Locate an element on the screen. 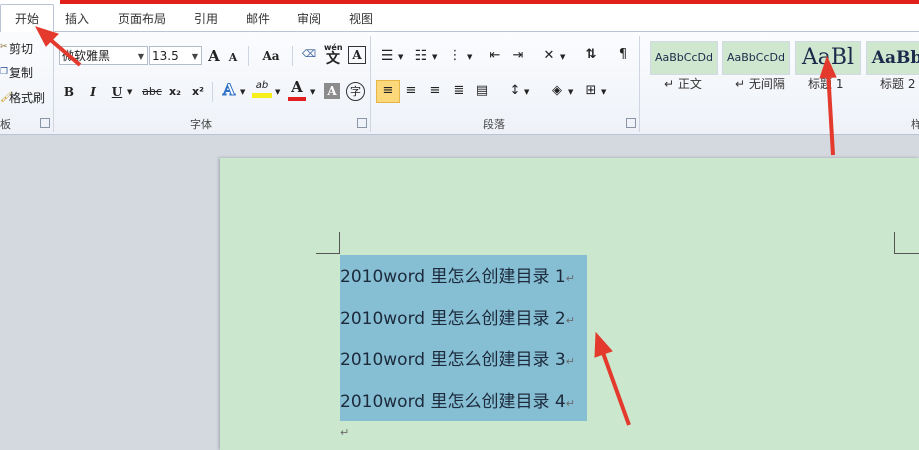  arrow-to-selection is located at coordinates (612, 378).